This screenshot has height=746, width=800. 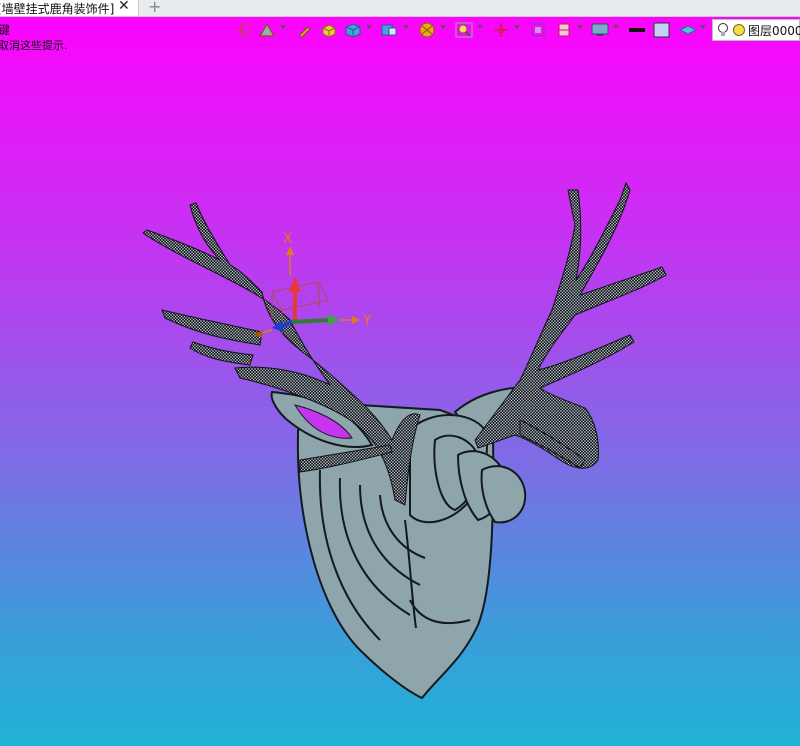 What do you see at coordinates (57, 8) in the screenshot?
I see `tab-title: [墙壁挂式鹿角装饰件]` at bounding box center [57, 8].